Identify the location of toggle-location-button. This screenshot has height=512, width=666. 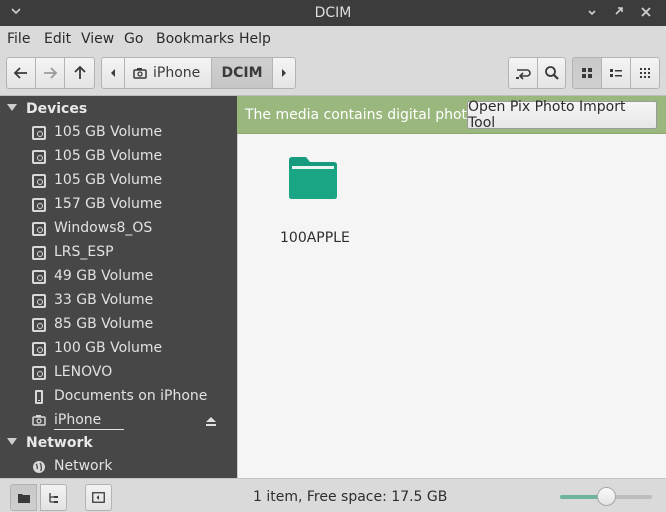
(523, 73).